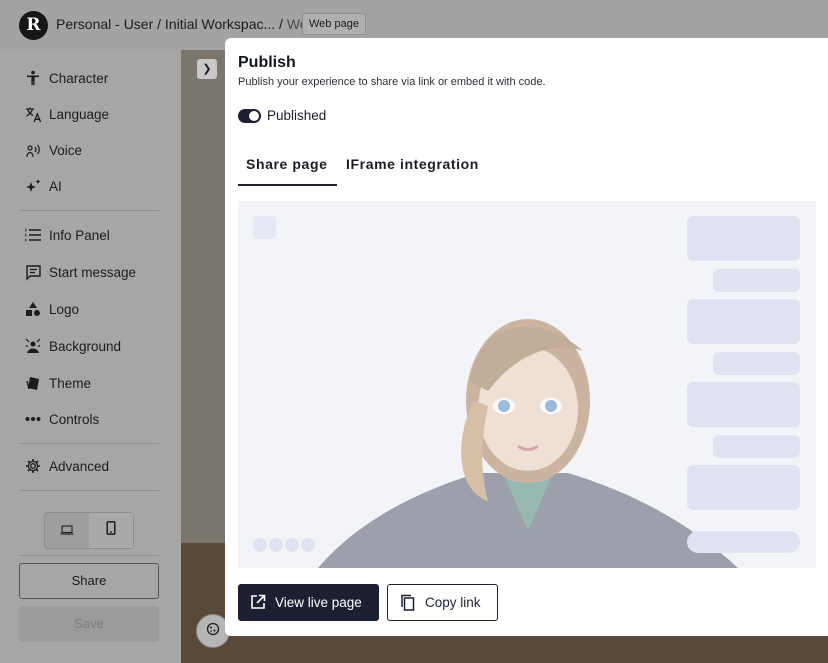 The height and width of the screenshot is (663, 828). Describe the element at coordinates (33, 150) in the screenshot. I see `voice-icon` at that location.